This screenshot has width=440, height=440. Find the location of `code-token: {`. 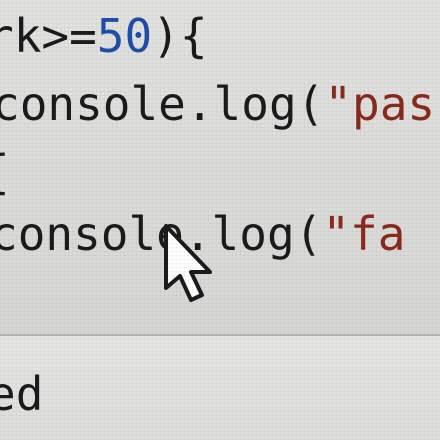

code-token: { is located at coordinates (5, 172).